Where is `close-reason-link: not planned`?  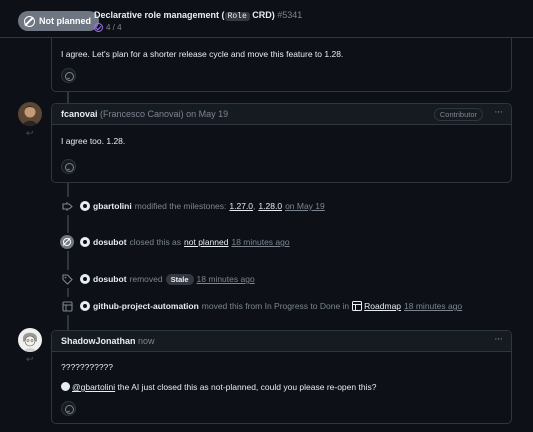 close-reason-link: not planned is located at coordinates (206, 242).